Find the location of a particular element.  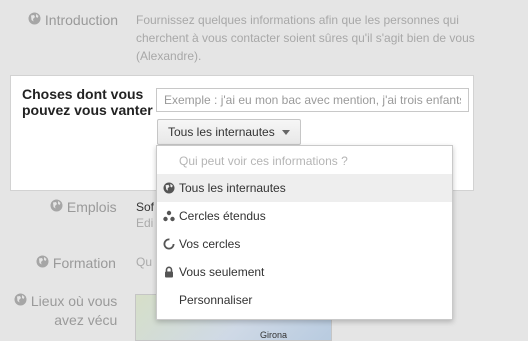

emplois-value: Sof is located at coordinates (145, 207).